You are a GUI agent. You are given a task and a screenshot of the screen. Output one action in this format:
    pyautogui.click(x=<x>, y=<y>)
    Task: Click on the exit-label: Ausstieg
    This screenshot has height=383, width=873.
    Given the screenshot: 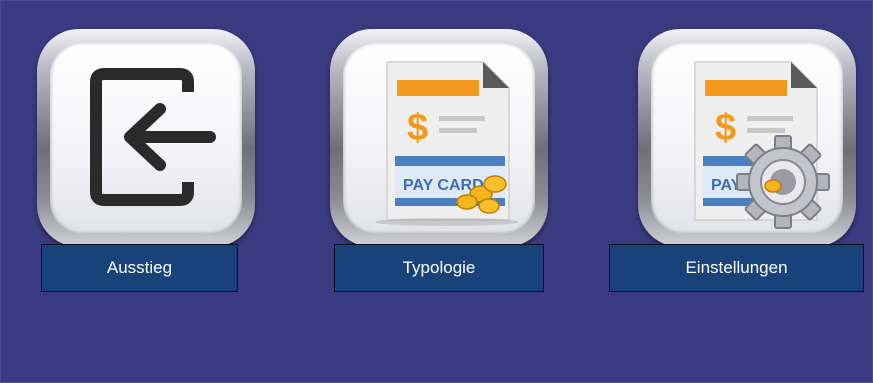 What is the action you would take?
    pyautogui.click(x=139, y=268)
    